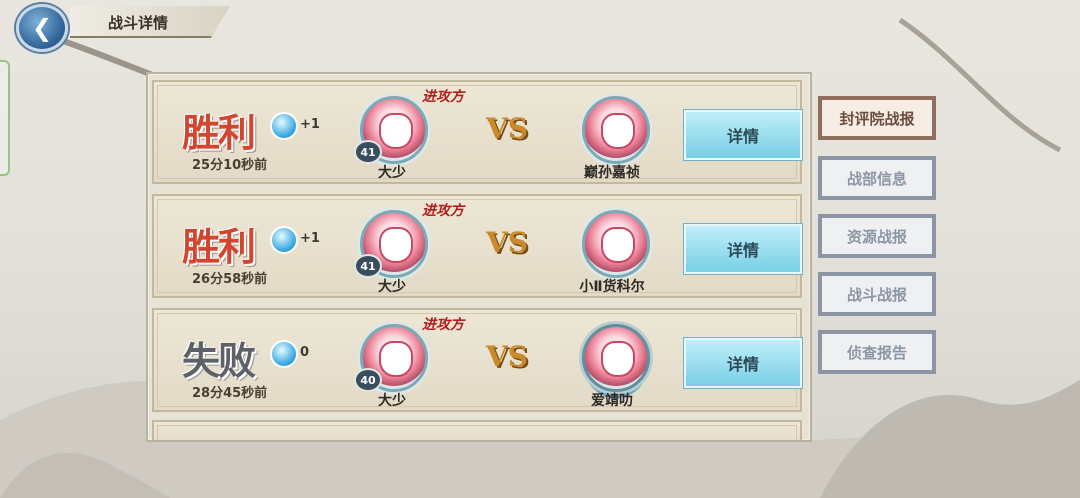 This screenshot has width=1080, height=498. I want to click on top-bar: ❮ 战斗详情, so click(120, 26).